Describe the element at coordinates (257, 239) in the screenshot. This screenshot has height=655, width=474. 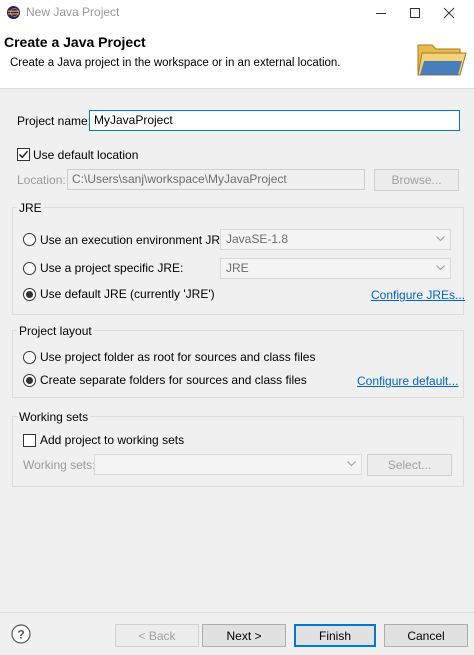
I see `execution-env-value: JavaSE-1.8` at that location.